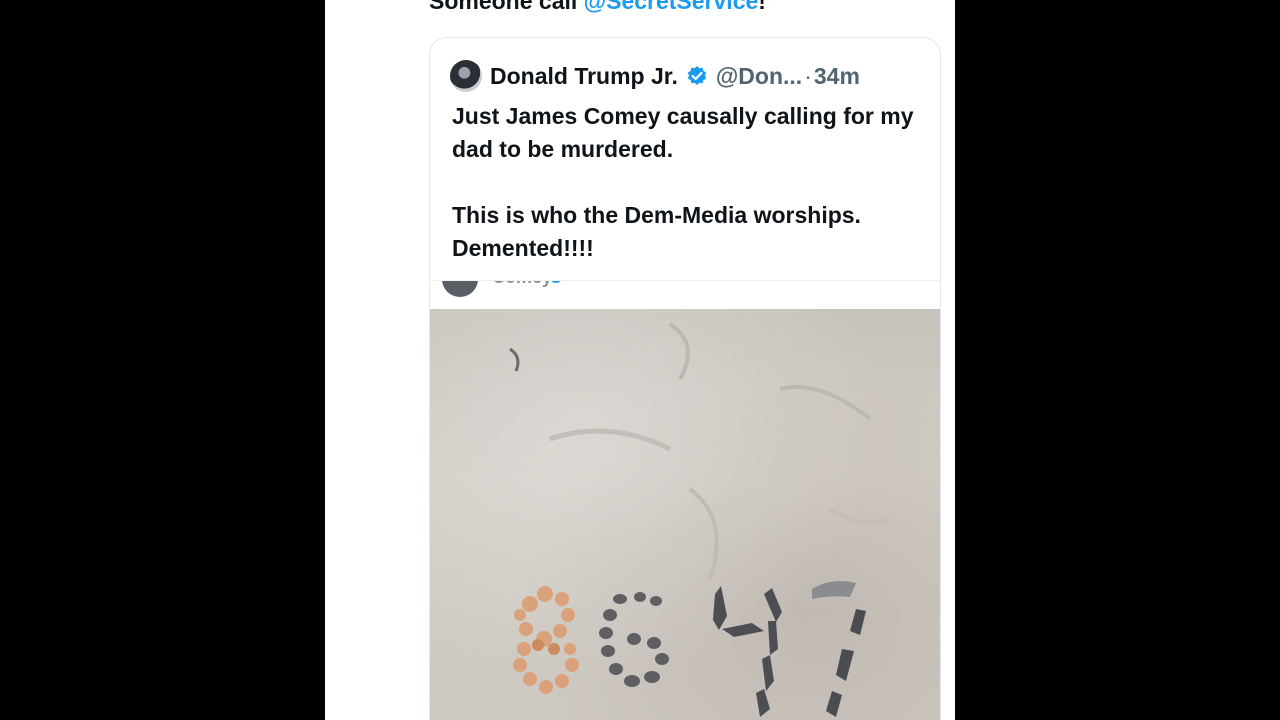 This screenshot has width=1280, height=720. I want to click on post-text-prefix: Someone call, so click(506, 7).